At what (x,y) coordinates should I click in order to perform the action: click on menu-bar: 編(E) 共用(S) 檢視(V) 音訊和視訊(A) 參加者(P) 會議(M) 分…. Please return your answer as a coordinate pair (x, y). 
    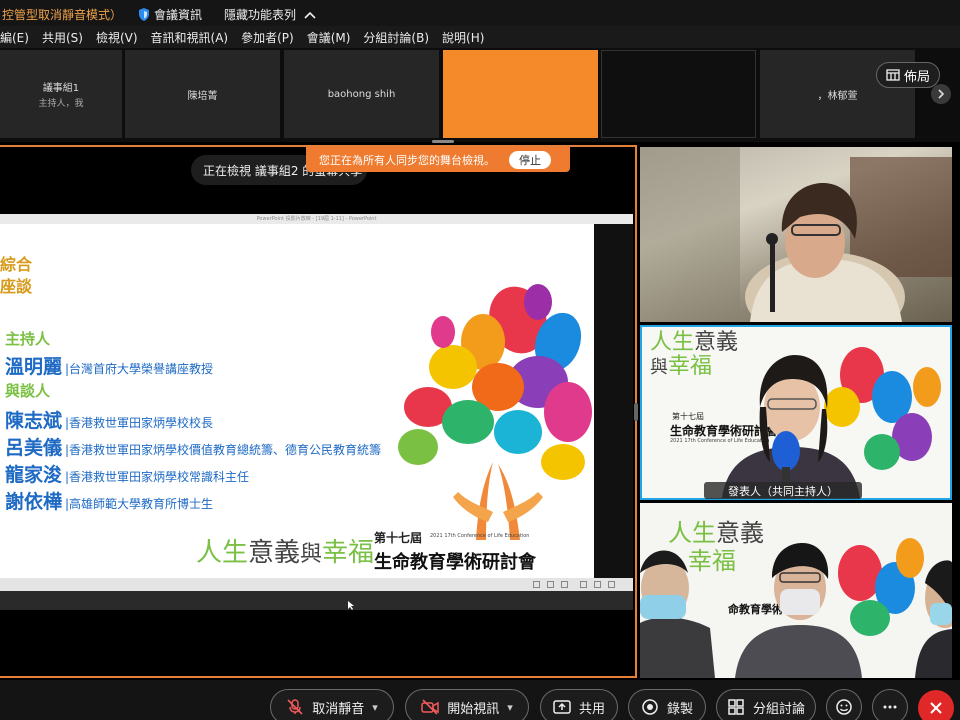
    Looking at the image, I should click on (480, 37).